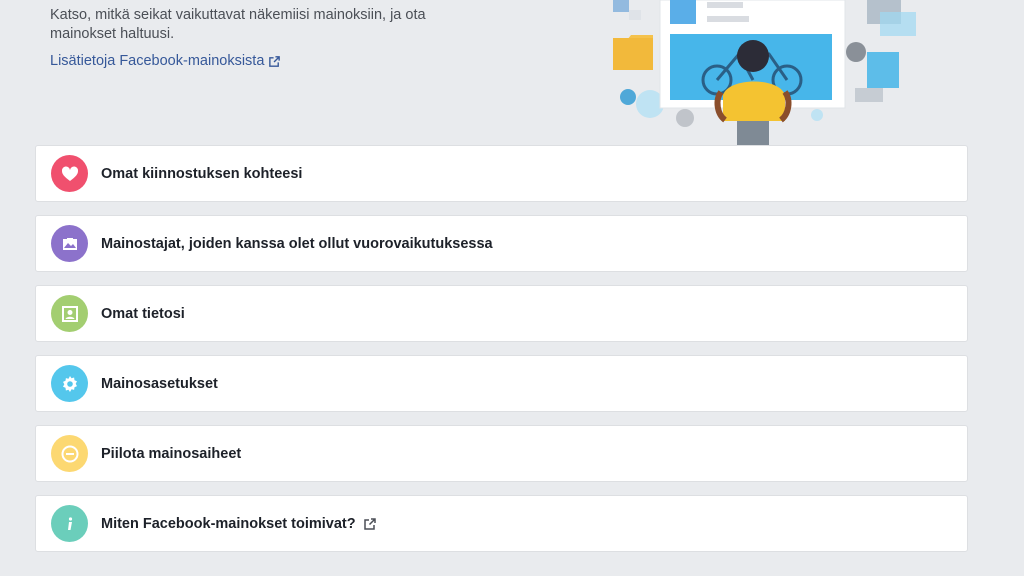  Describe the element at coordinates (159, 383) in the screenshot. I see `section-label: Mainosasetukset` at that location.